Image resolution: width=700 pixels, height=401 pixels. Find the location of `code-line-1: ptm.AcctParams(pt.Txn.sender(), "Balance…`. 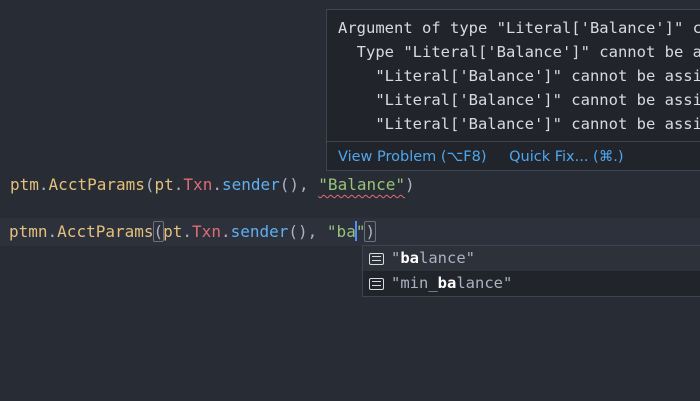

code-line-1: ptm.AcctParams(pt.Txn.sender(), "Balance… is located at coordinates (350, 185).